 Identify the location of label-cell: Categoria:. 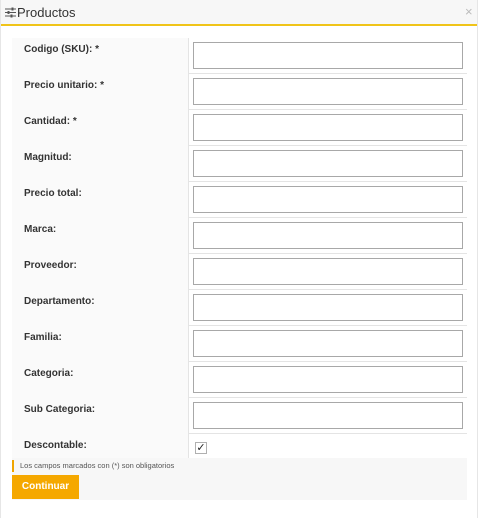
(100, 380).